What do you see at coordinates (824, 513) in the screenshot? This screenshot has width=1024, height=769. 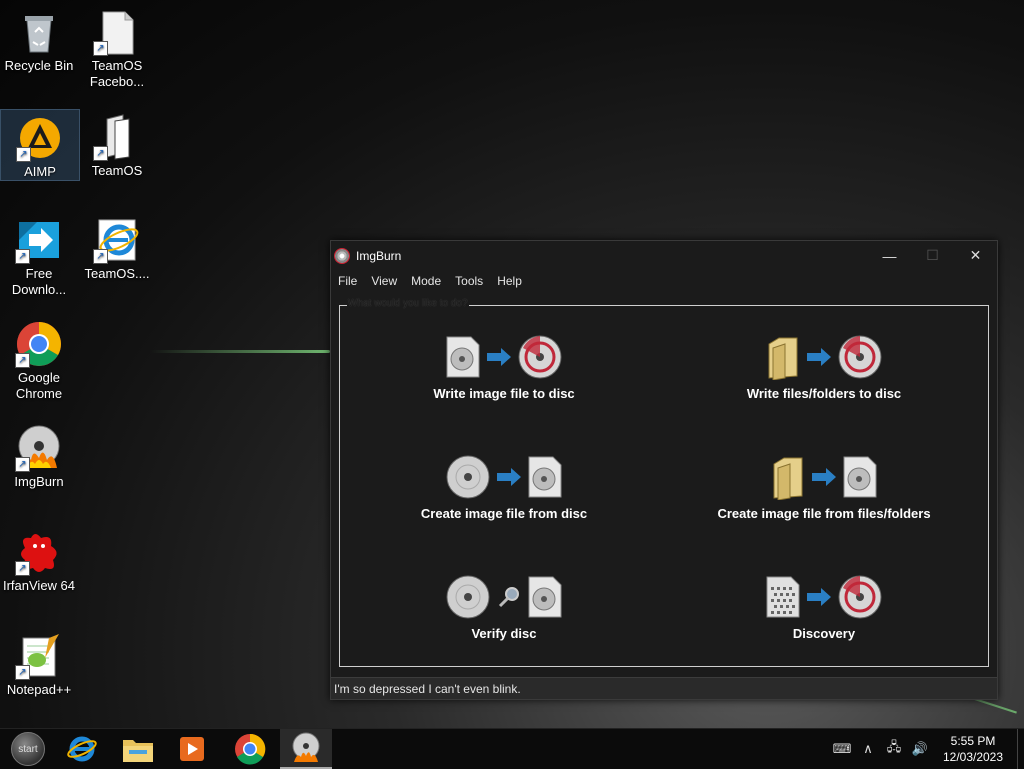 I see `create-image-from-files-label: Create image file from files/folders` at bounding box center [824, 513].